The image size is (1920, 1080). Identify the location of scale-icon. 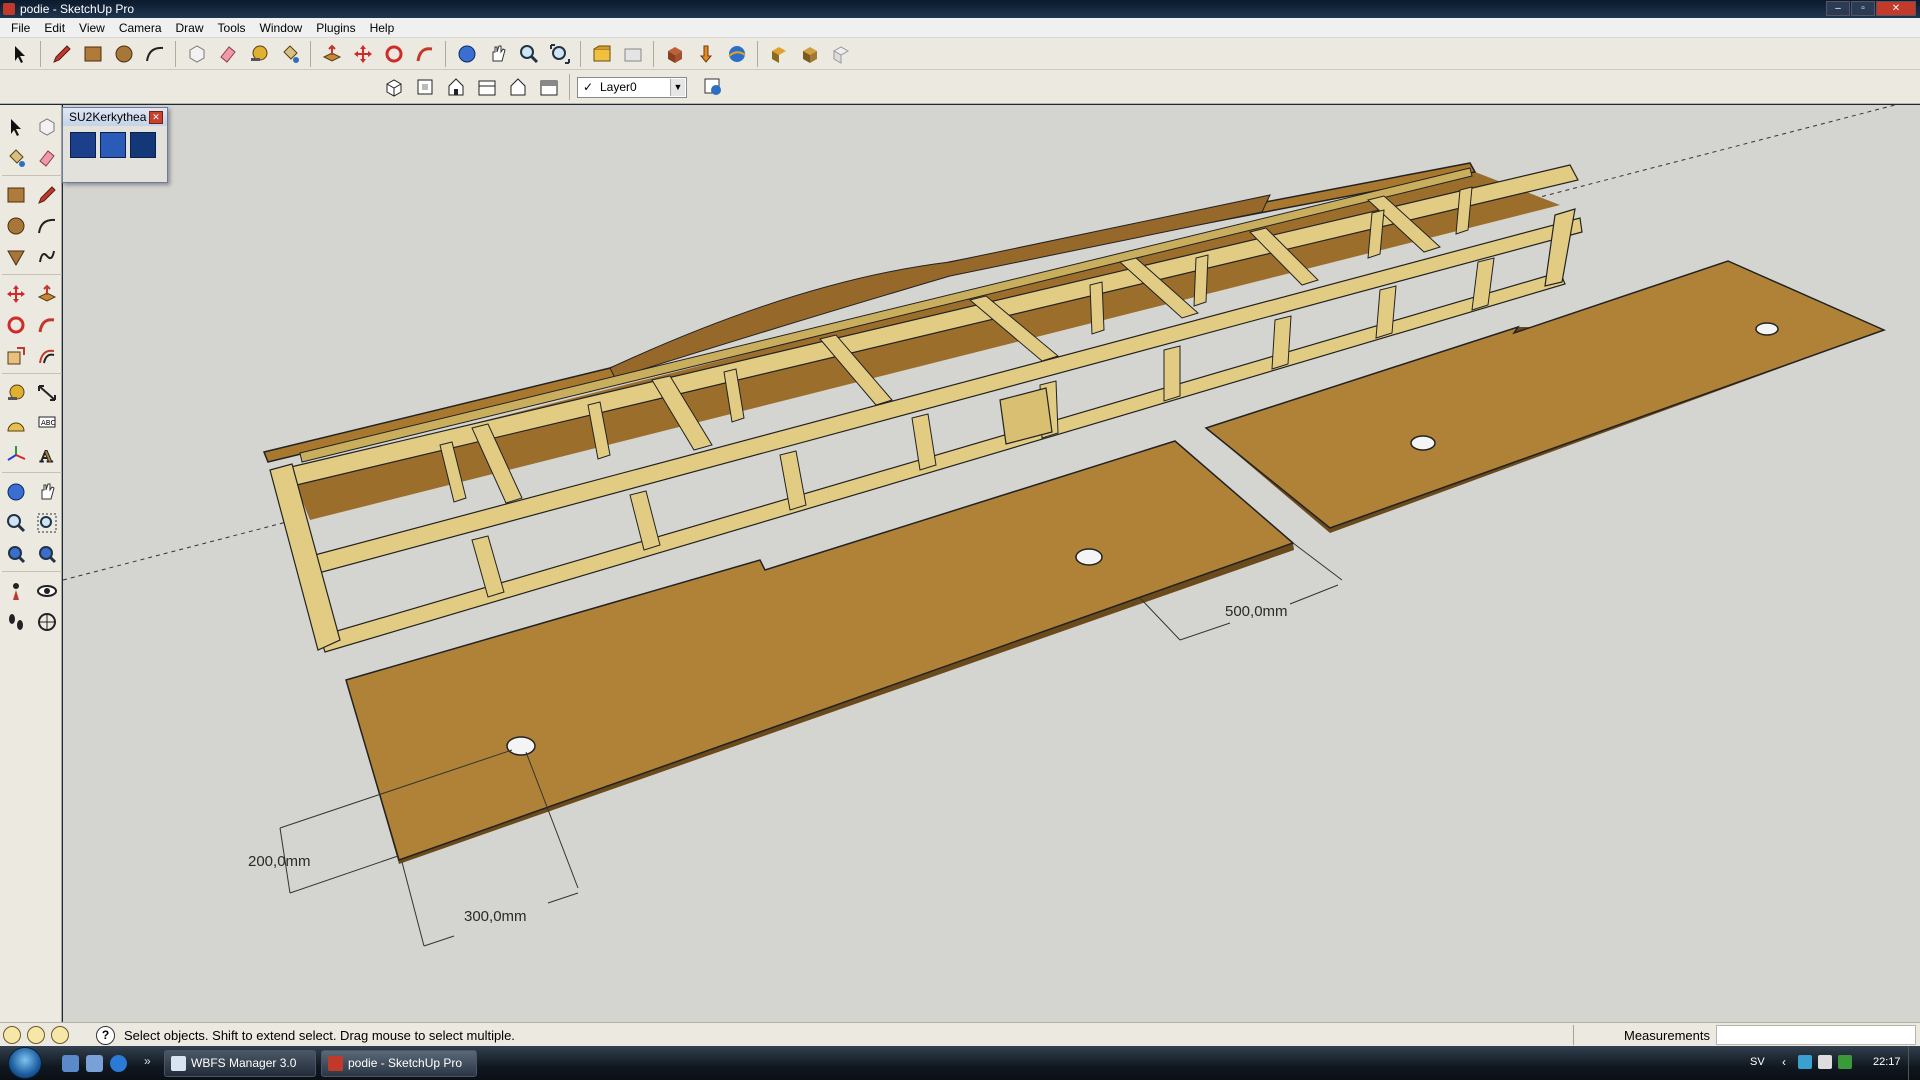
(16, 356).